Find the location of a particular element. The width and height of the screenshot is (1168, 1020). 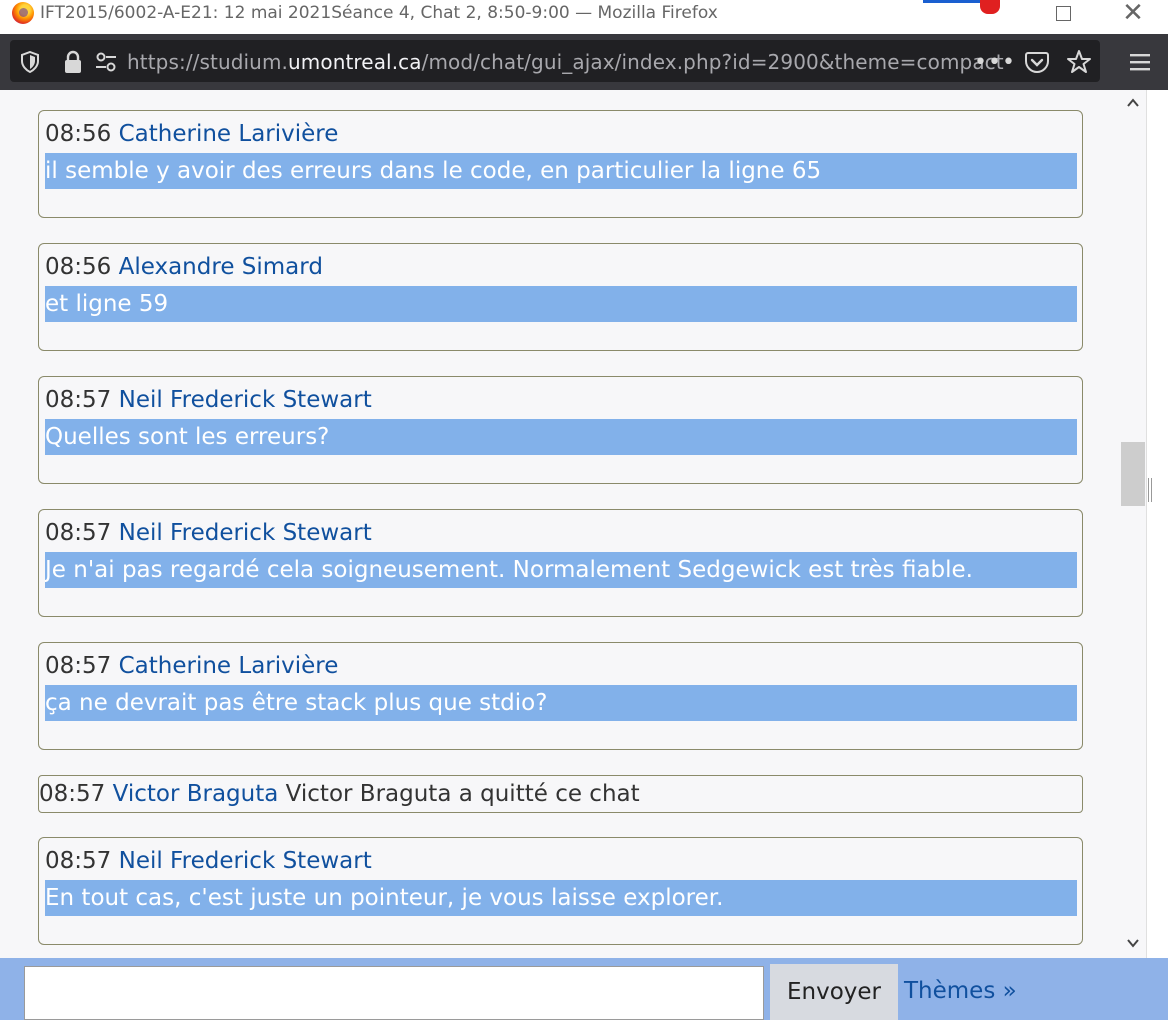

chat-composer: Envoyer Thèmes » is located at coordinates (584, 989).